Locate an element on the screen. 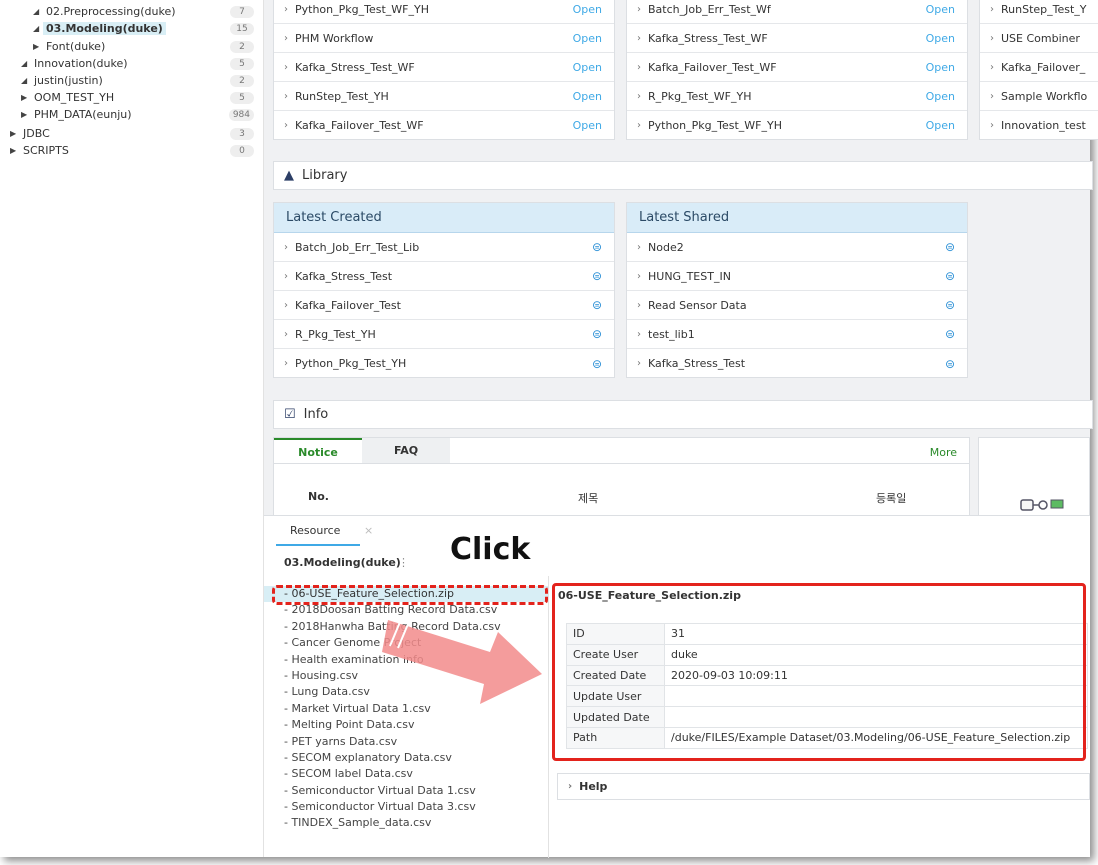 The width and height of the screenshot is (1098, 865). file-list-item: - Semiconductor Virtual Data 3.csv is located at coordinates (406, 807).